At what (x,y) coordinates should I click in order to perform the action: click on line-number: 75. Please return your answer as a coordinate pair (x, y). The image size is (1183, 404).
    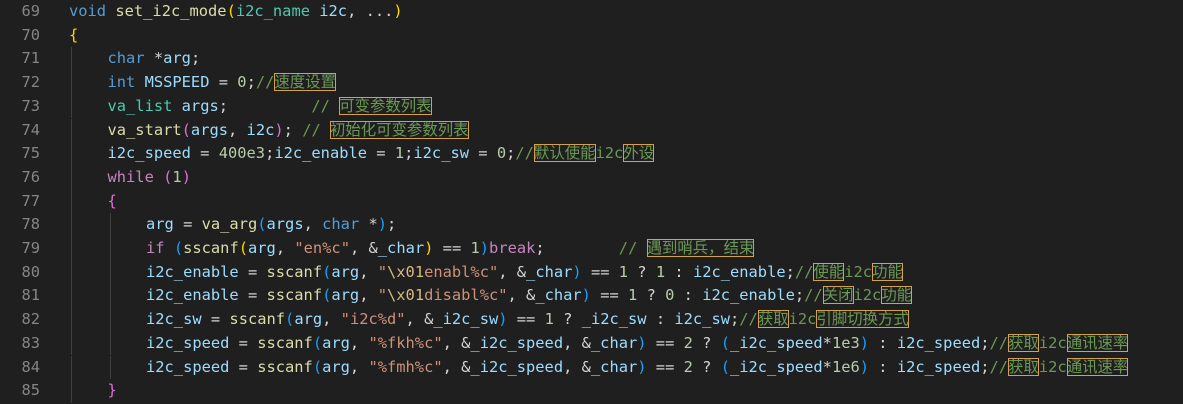
    Looking at the image, I should click on (30, 153).